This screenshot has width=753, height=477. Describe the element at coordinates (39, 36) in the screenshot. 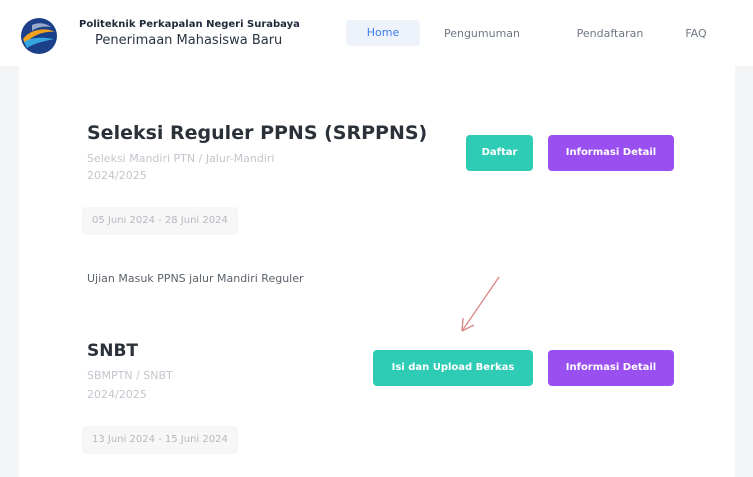

I see `ppns-logo-icon` at that location.